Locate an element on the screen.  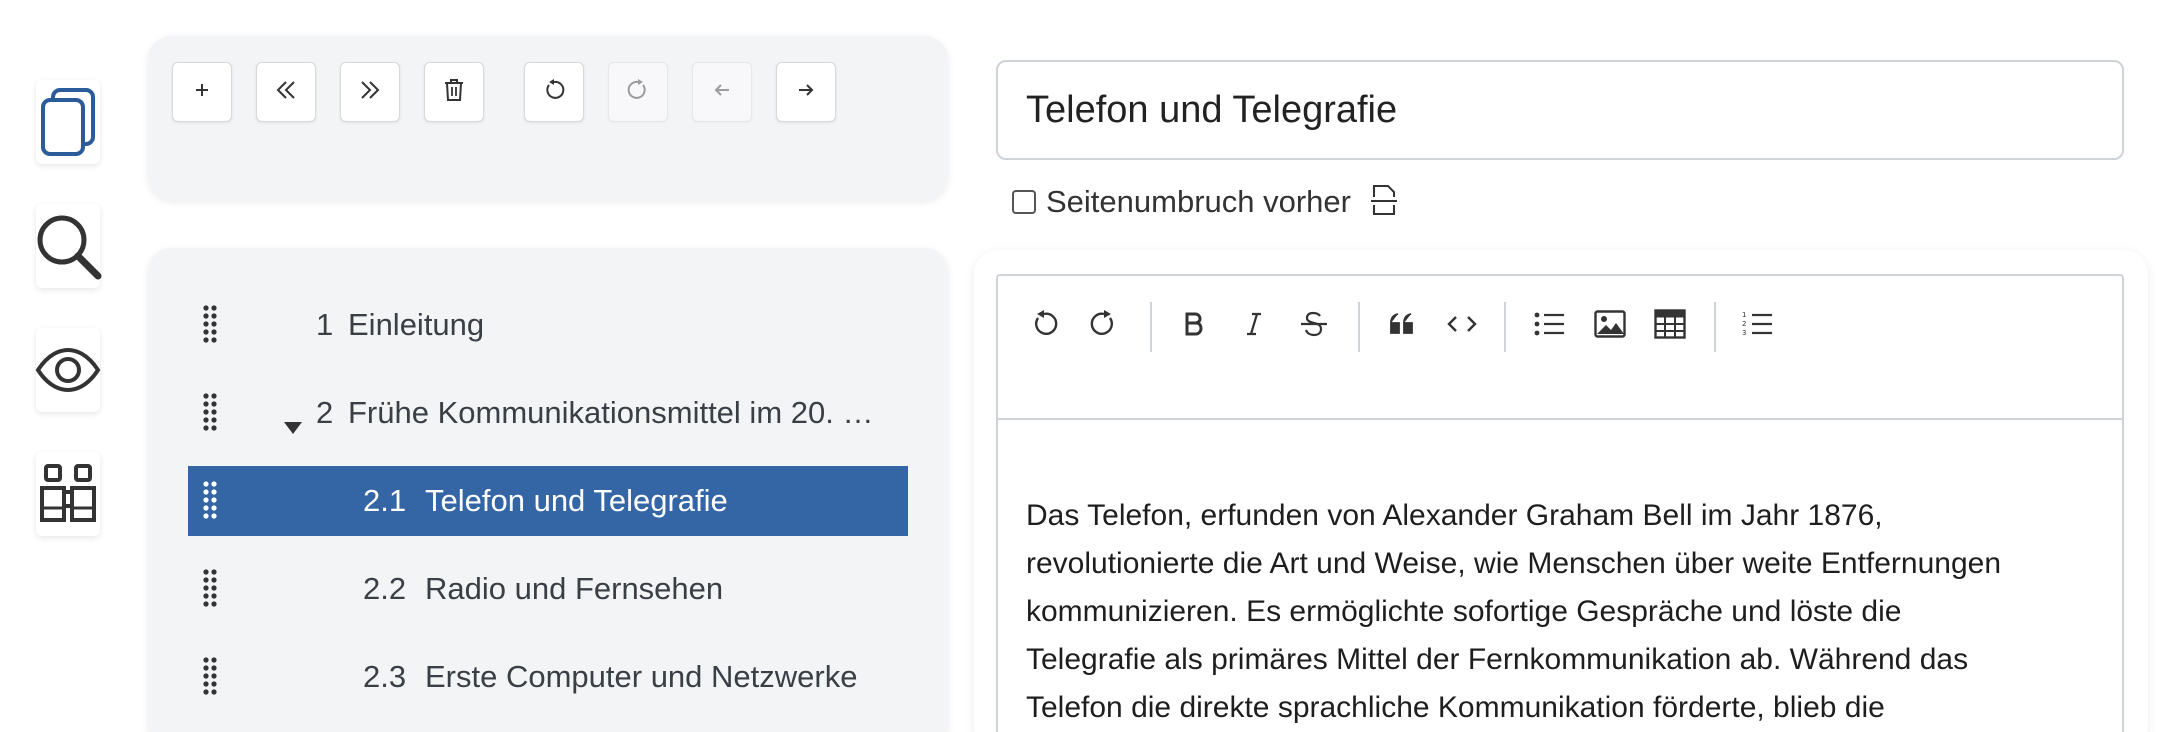
editor-undo-button is located at coordinates (1044, 326).